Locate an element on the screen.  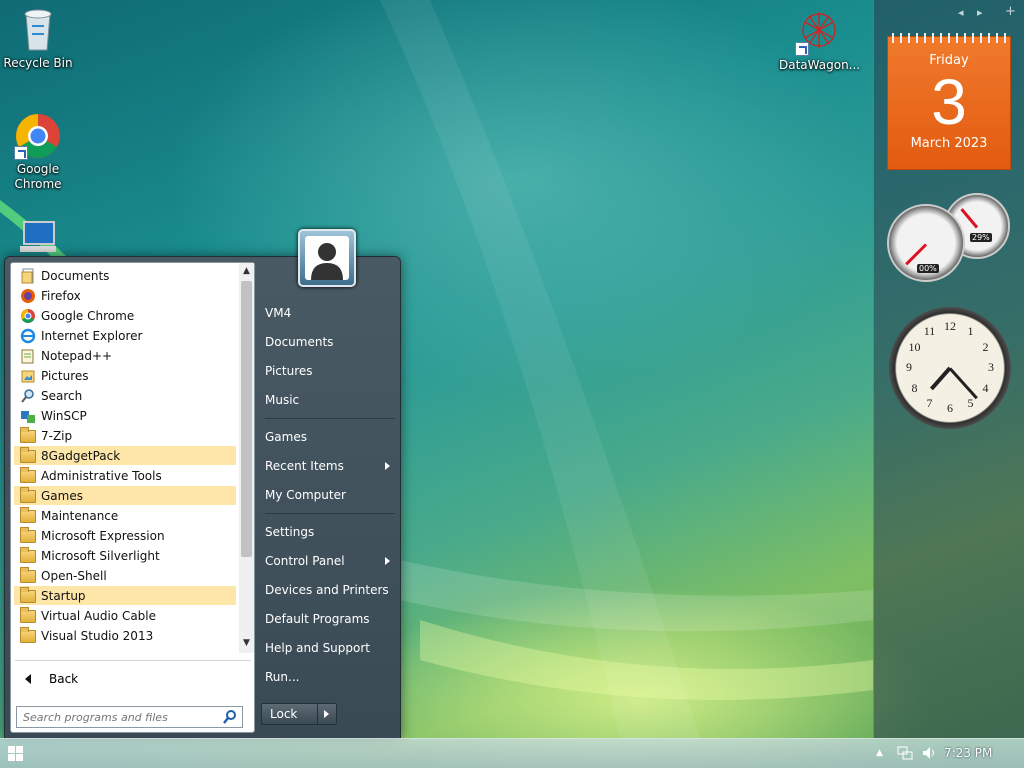
start-menu-item-music: Music is located at coordinates (329, 400).